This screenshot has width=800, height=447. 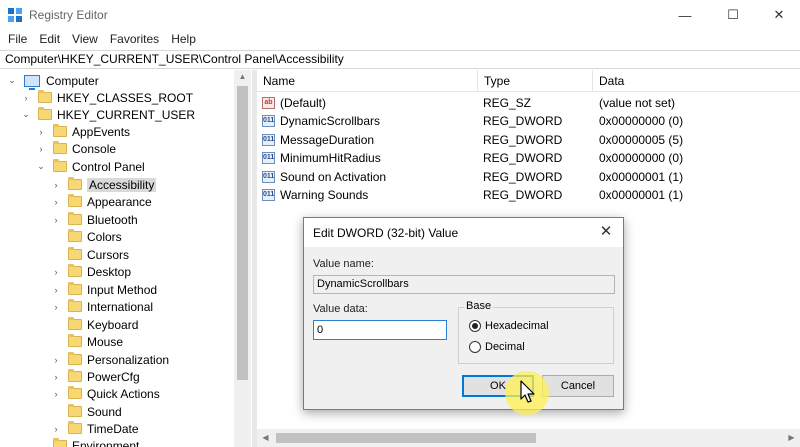 I want to click on value-name: Sound on Activation, so click(x=333, y=177).